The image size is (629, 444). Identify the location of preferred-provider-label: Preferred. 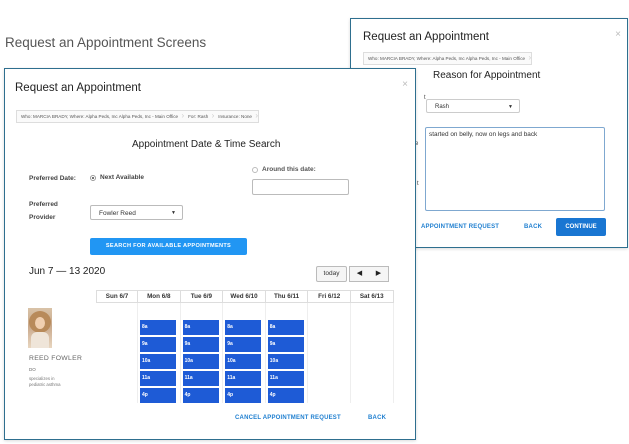
(43, 204).